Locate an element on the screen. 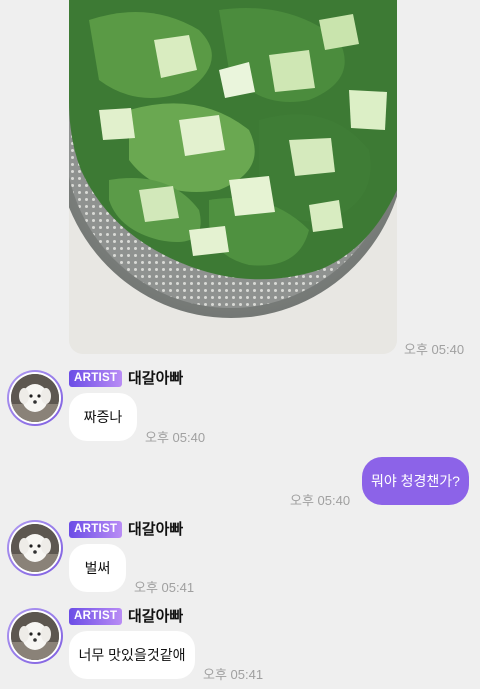 The width and height of the screenshot is (480, 689). message-bubble: 너무 맛있을것같애 is located at coordinates (132, 655).